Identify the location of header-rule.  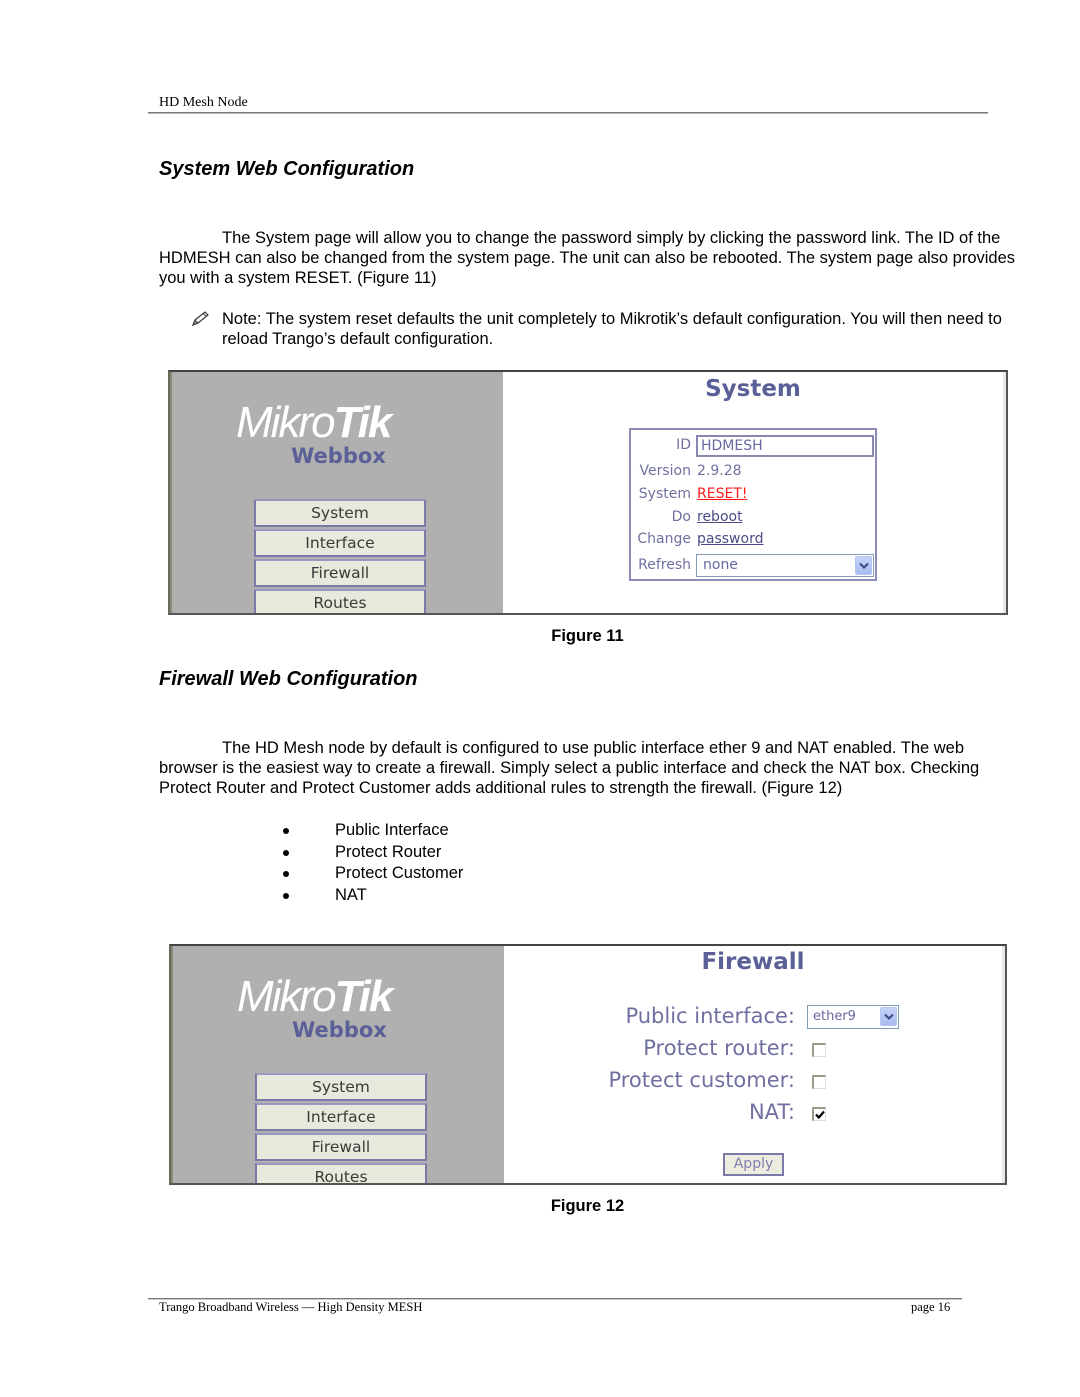
(568, 113).